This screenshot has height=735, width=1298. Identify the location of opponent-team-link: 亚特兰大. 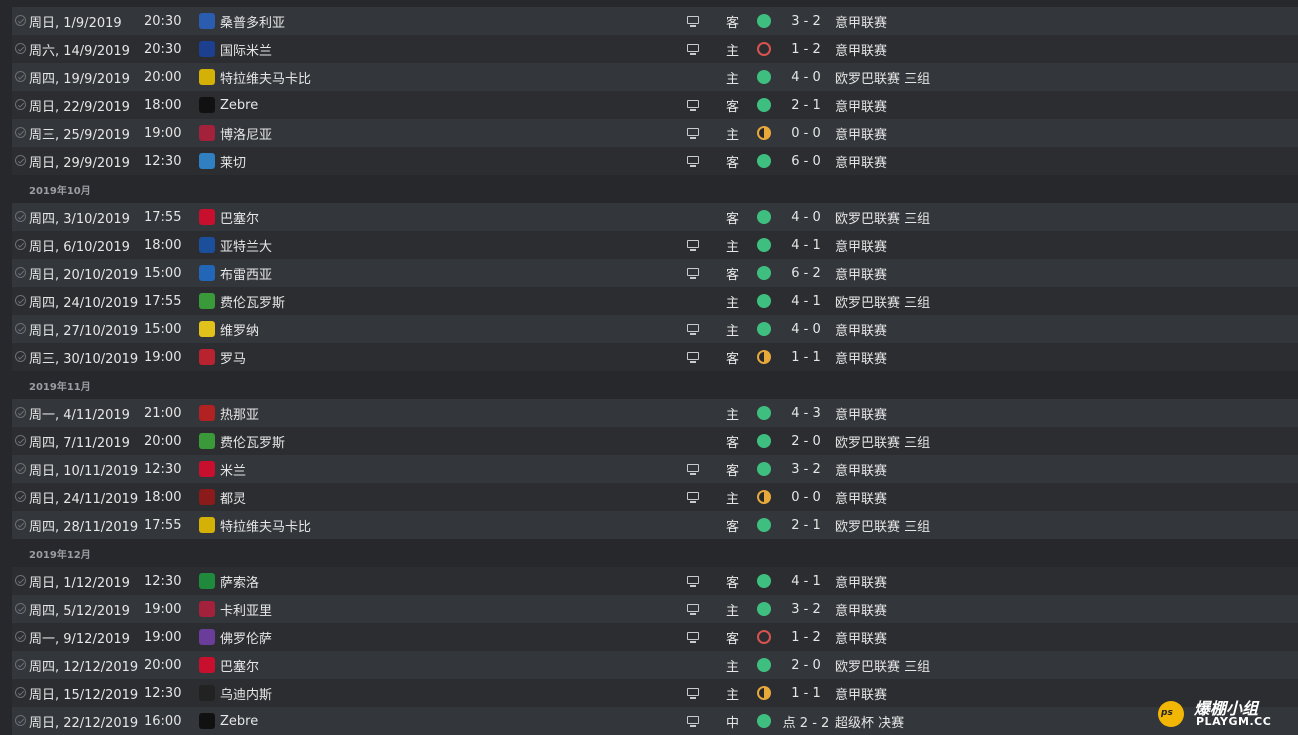
(246, 245).